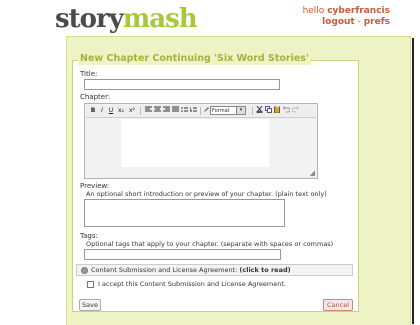  I want to click on redo-icon, so click(295, 111).